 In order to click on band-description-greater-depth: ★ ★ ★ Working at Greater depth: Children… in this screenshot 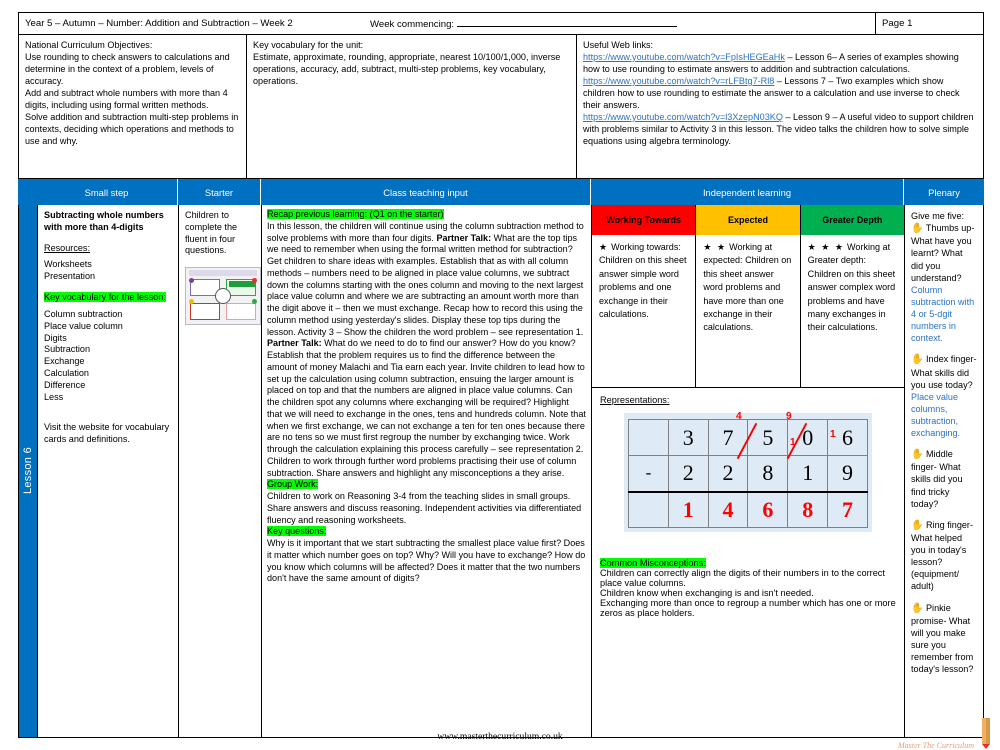, I will do `click(852, 311)`.